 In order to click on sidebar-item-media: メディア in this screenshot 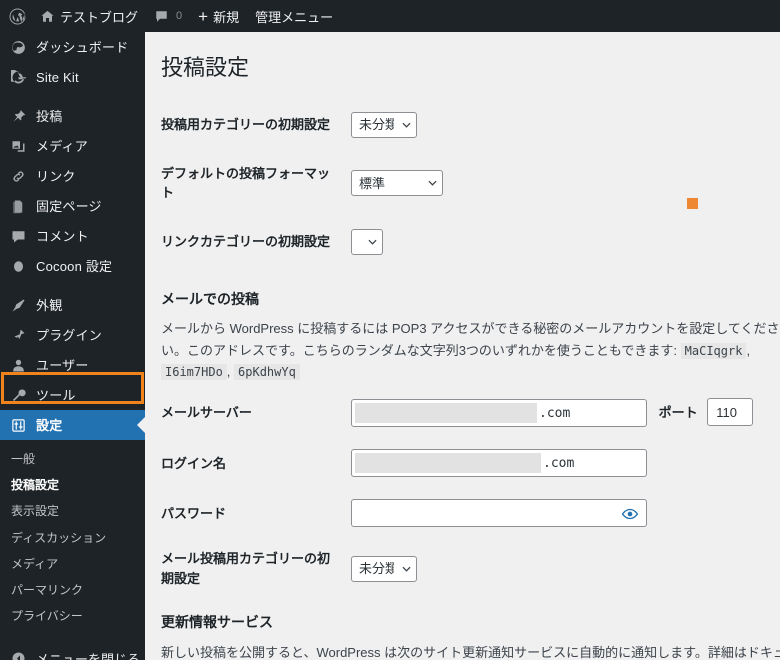, I will do `click(72, 146)`.